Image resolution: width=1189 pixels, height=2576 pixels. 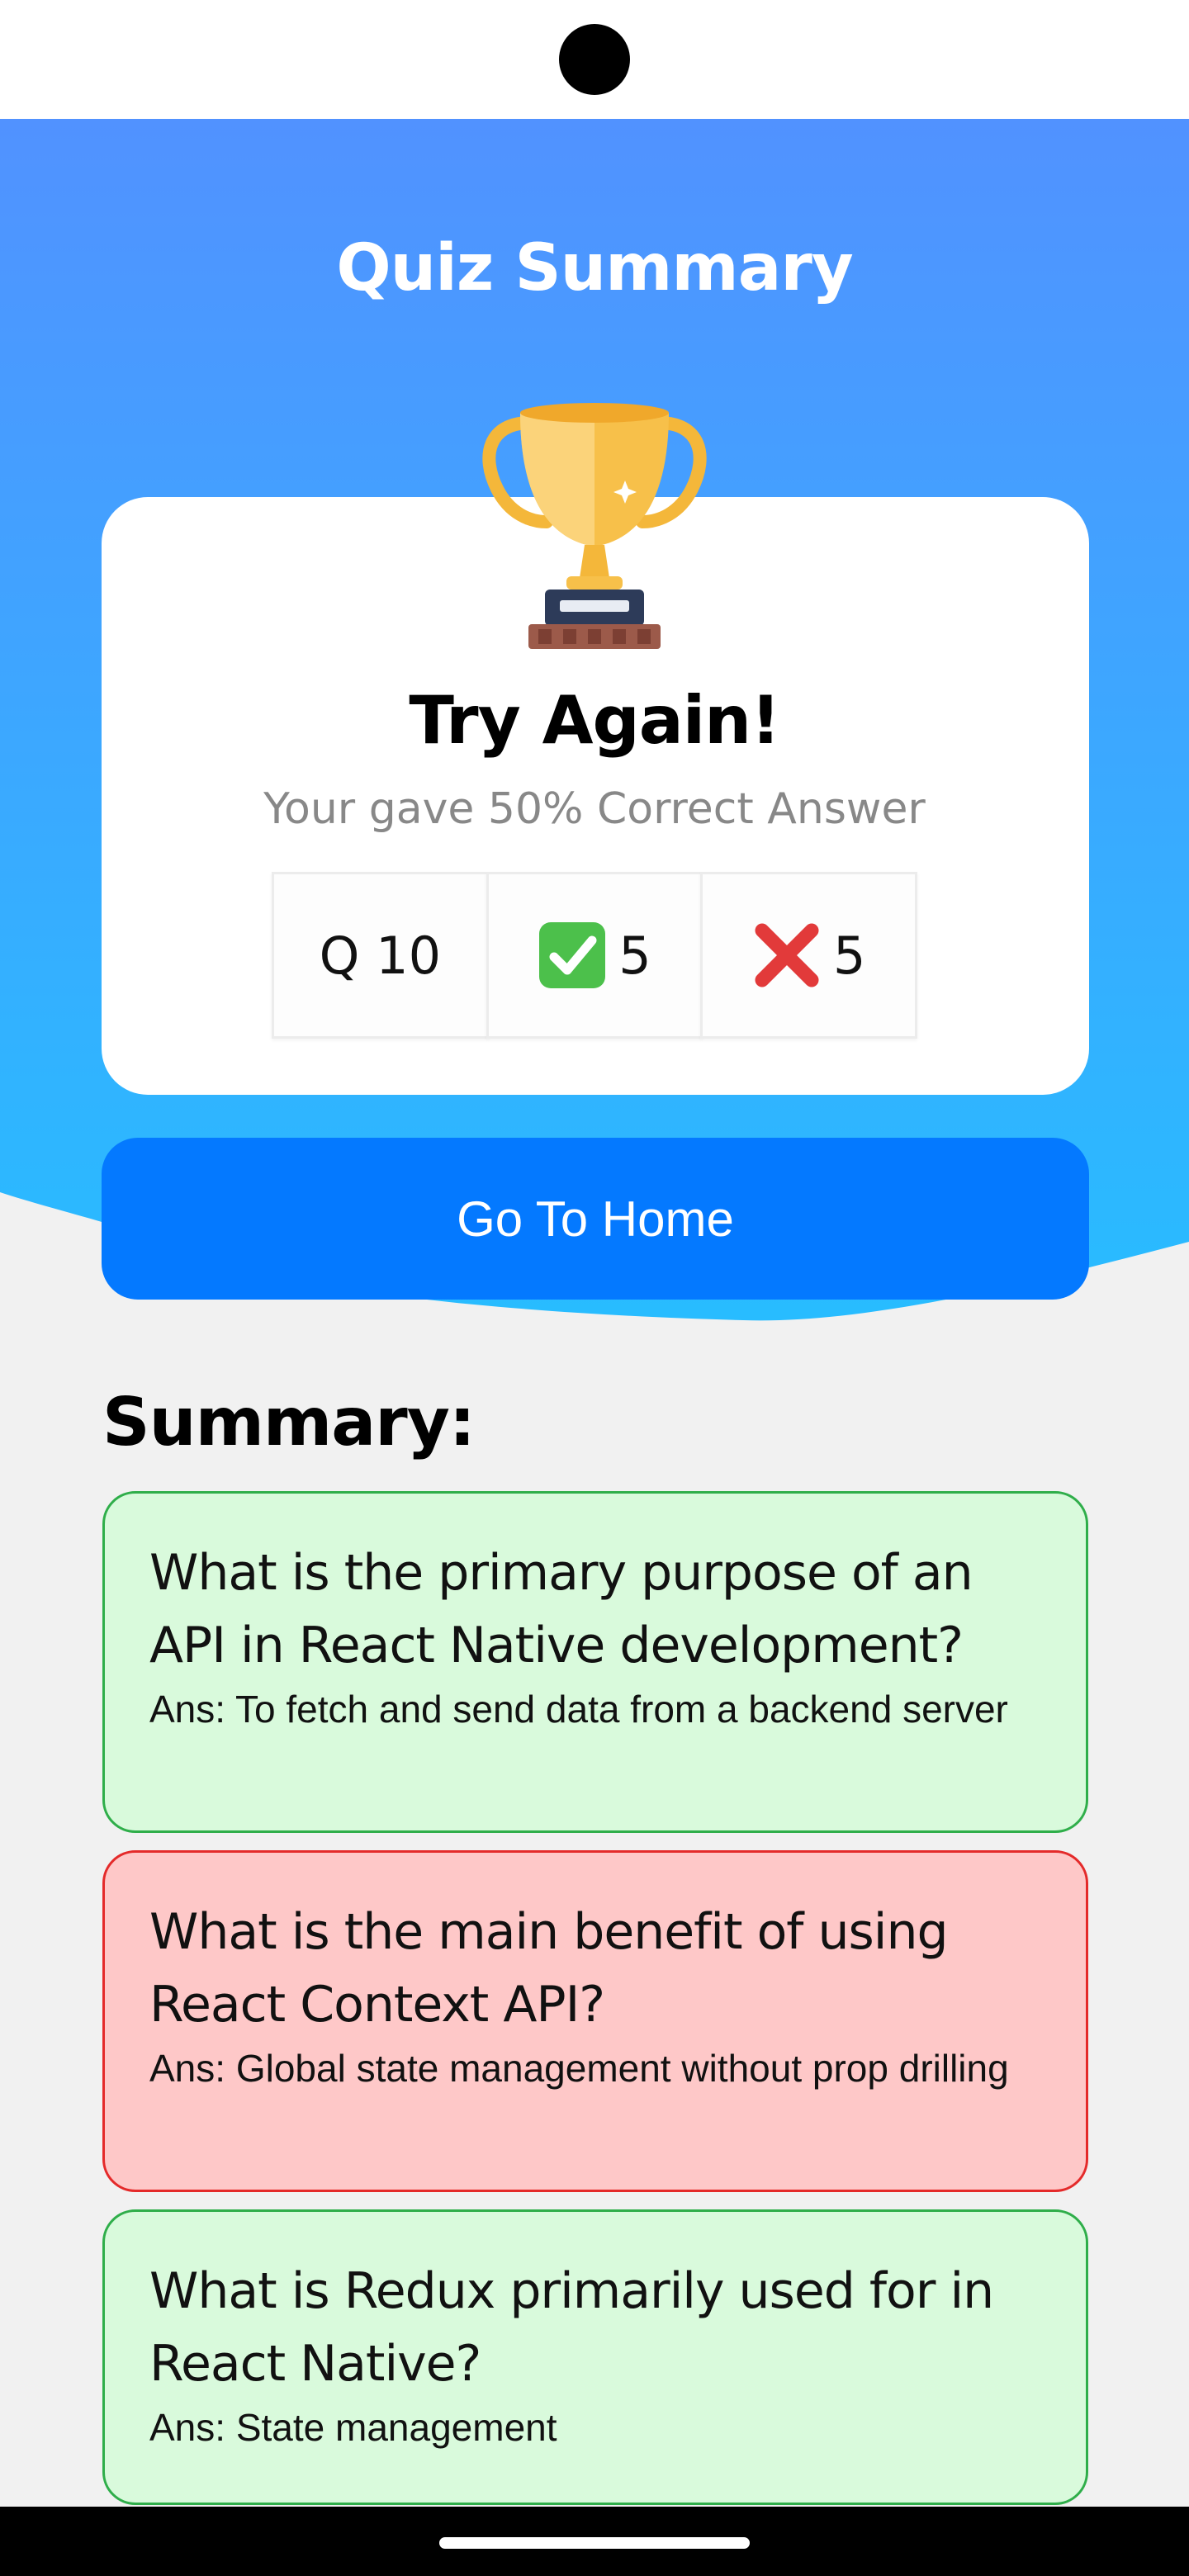 What do you see at coordinates (849, 955) in the screenshot?
I see `stat-wrong-value: 5` at bounding box center [849, 955].